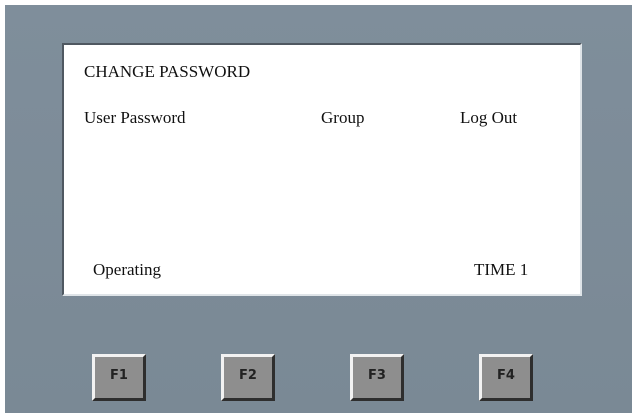 The image size is (632, 413). Describe the element at coordinates (248, 377) in the screenshot. I see `f2-key: F2` at that location.